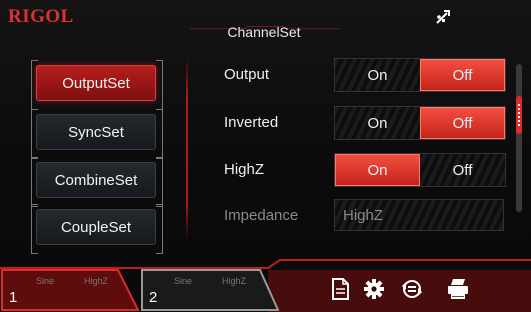  I want to click on highz-label: HighZ, so click(244, 169).